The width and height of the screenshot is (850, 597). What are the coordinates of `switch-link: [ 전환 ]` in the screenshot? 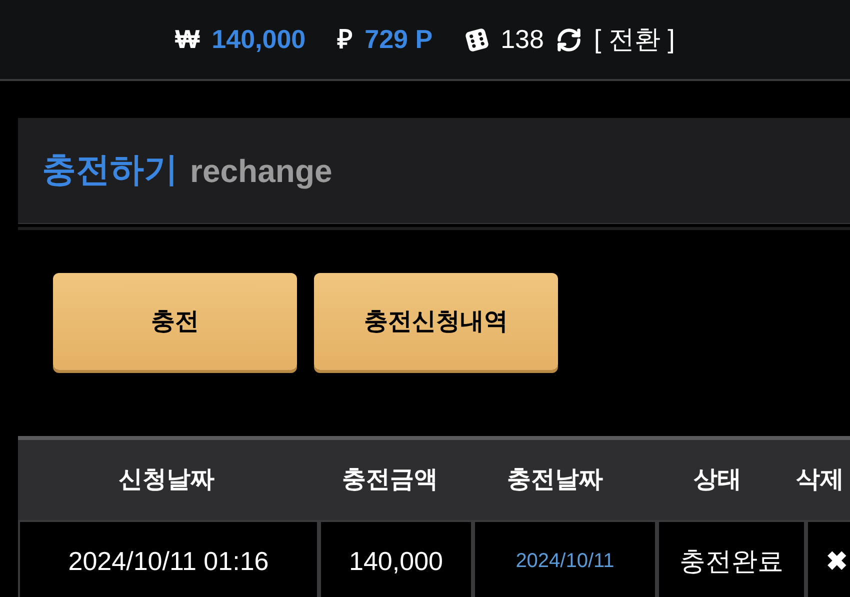 It's located at (634, 39).